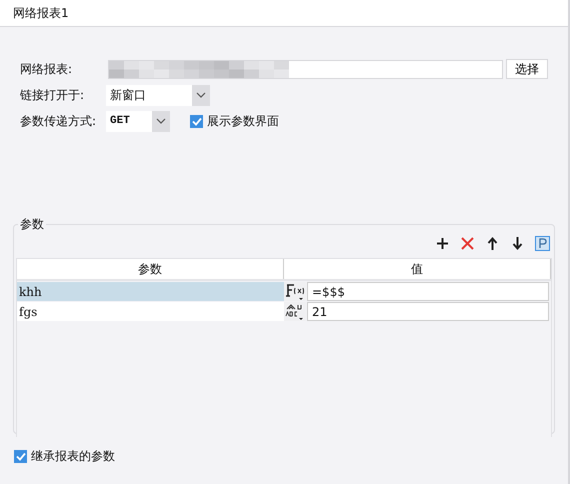  Describe the element at coordinates (295, 291) in the screenshot. I see `formula-icon` at that location.